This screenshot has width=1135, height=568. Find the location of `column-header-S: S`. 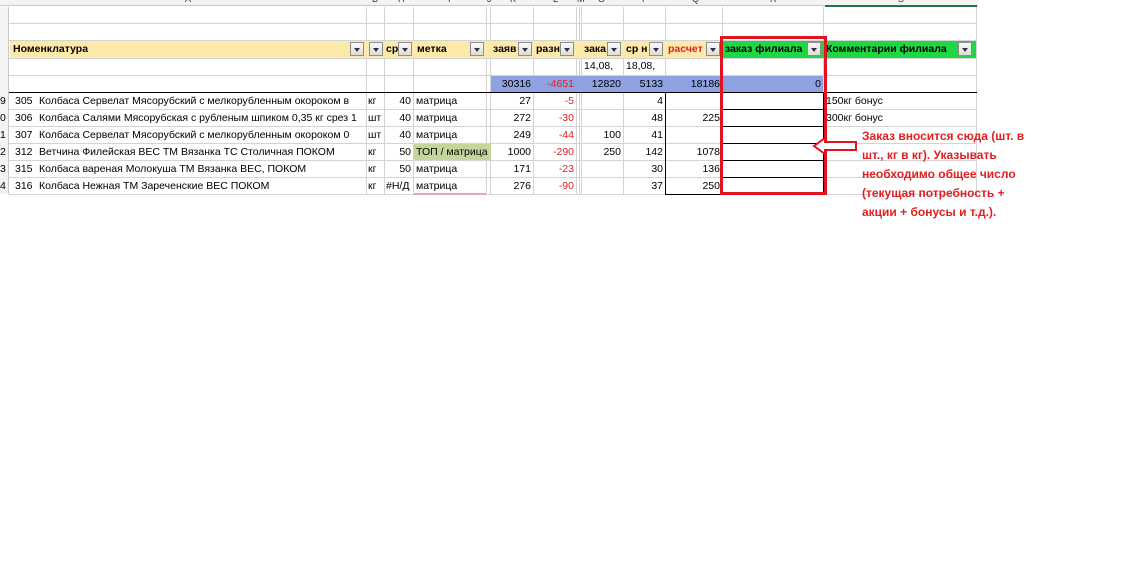

column-header-S: S is located at coordinates (901, 2).